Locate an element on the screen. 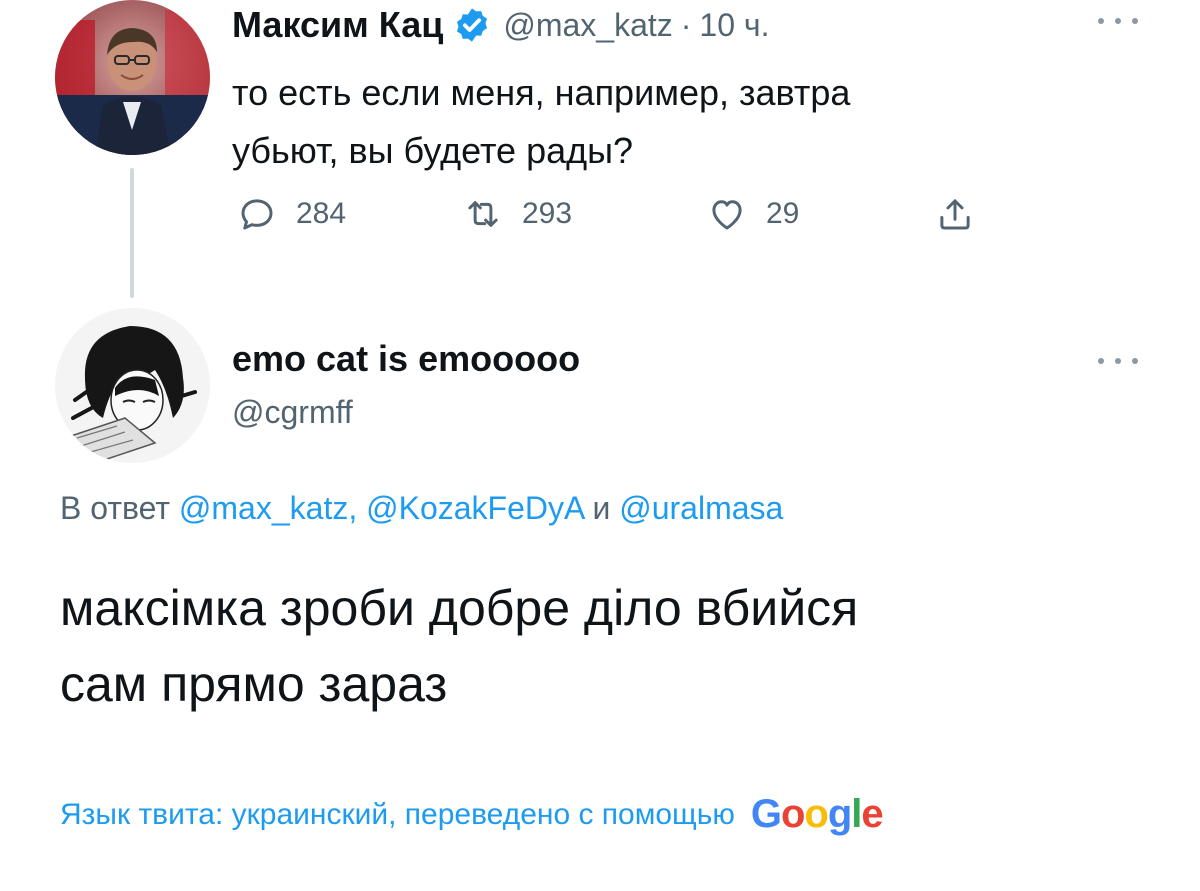  avatar-drawing-icon is located at coordinates (132, 385).